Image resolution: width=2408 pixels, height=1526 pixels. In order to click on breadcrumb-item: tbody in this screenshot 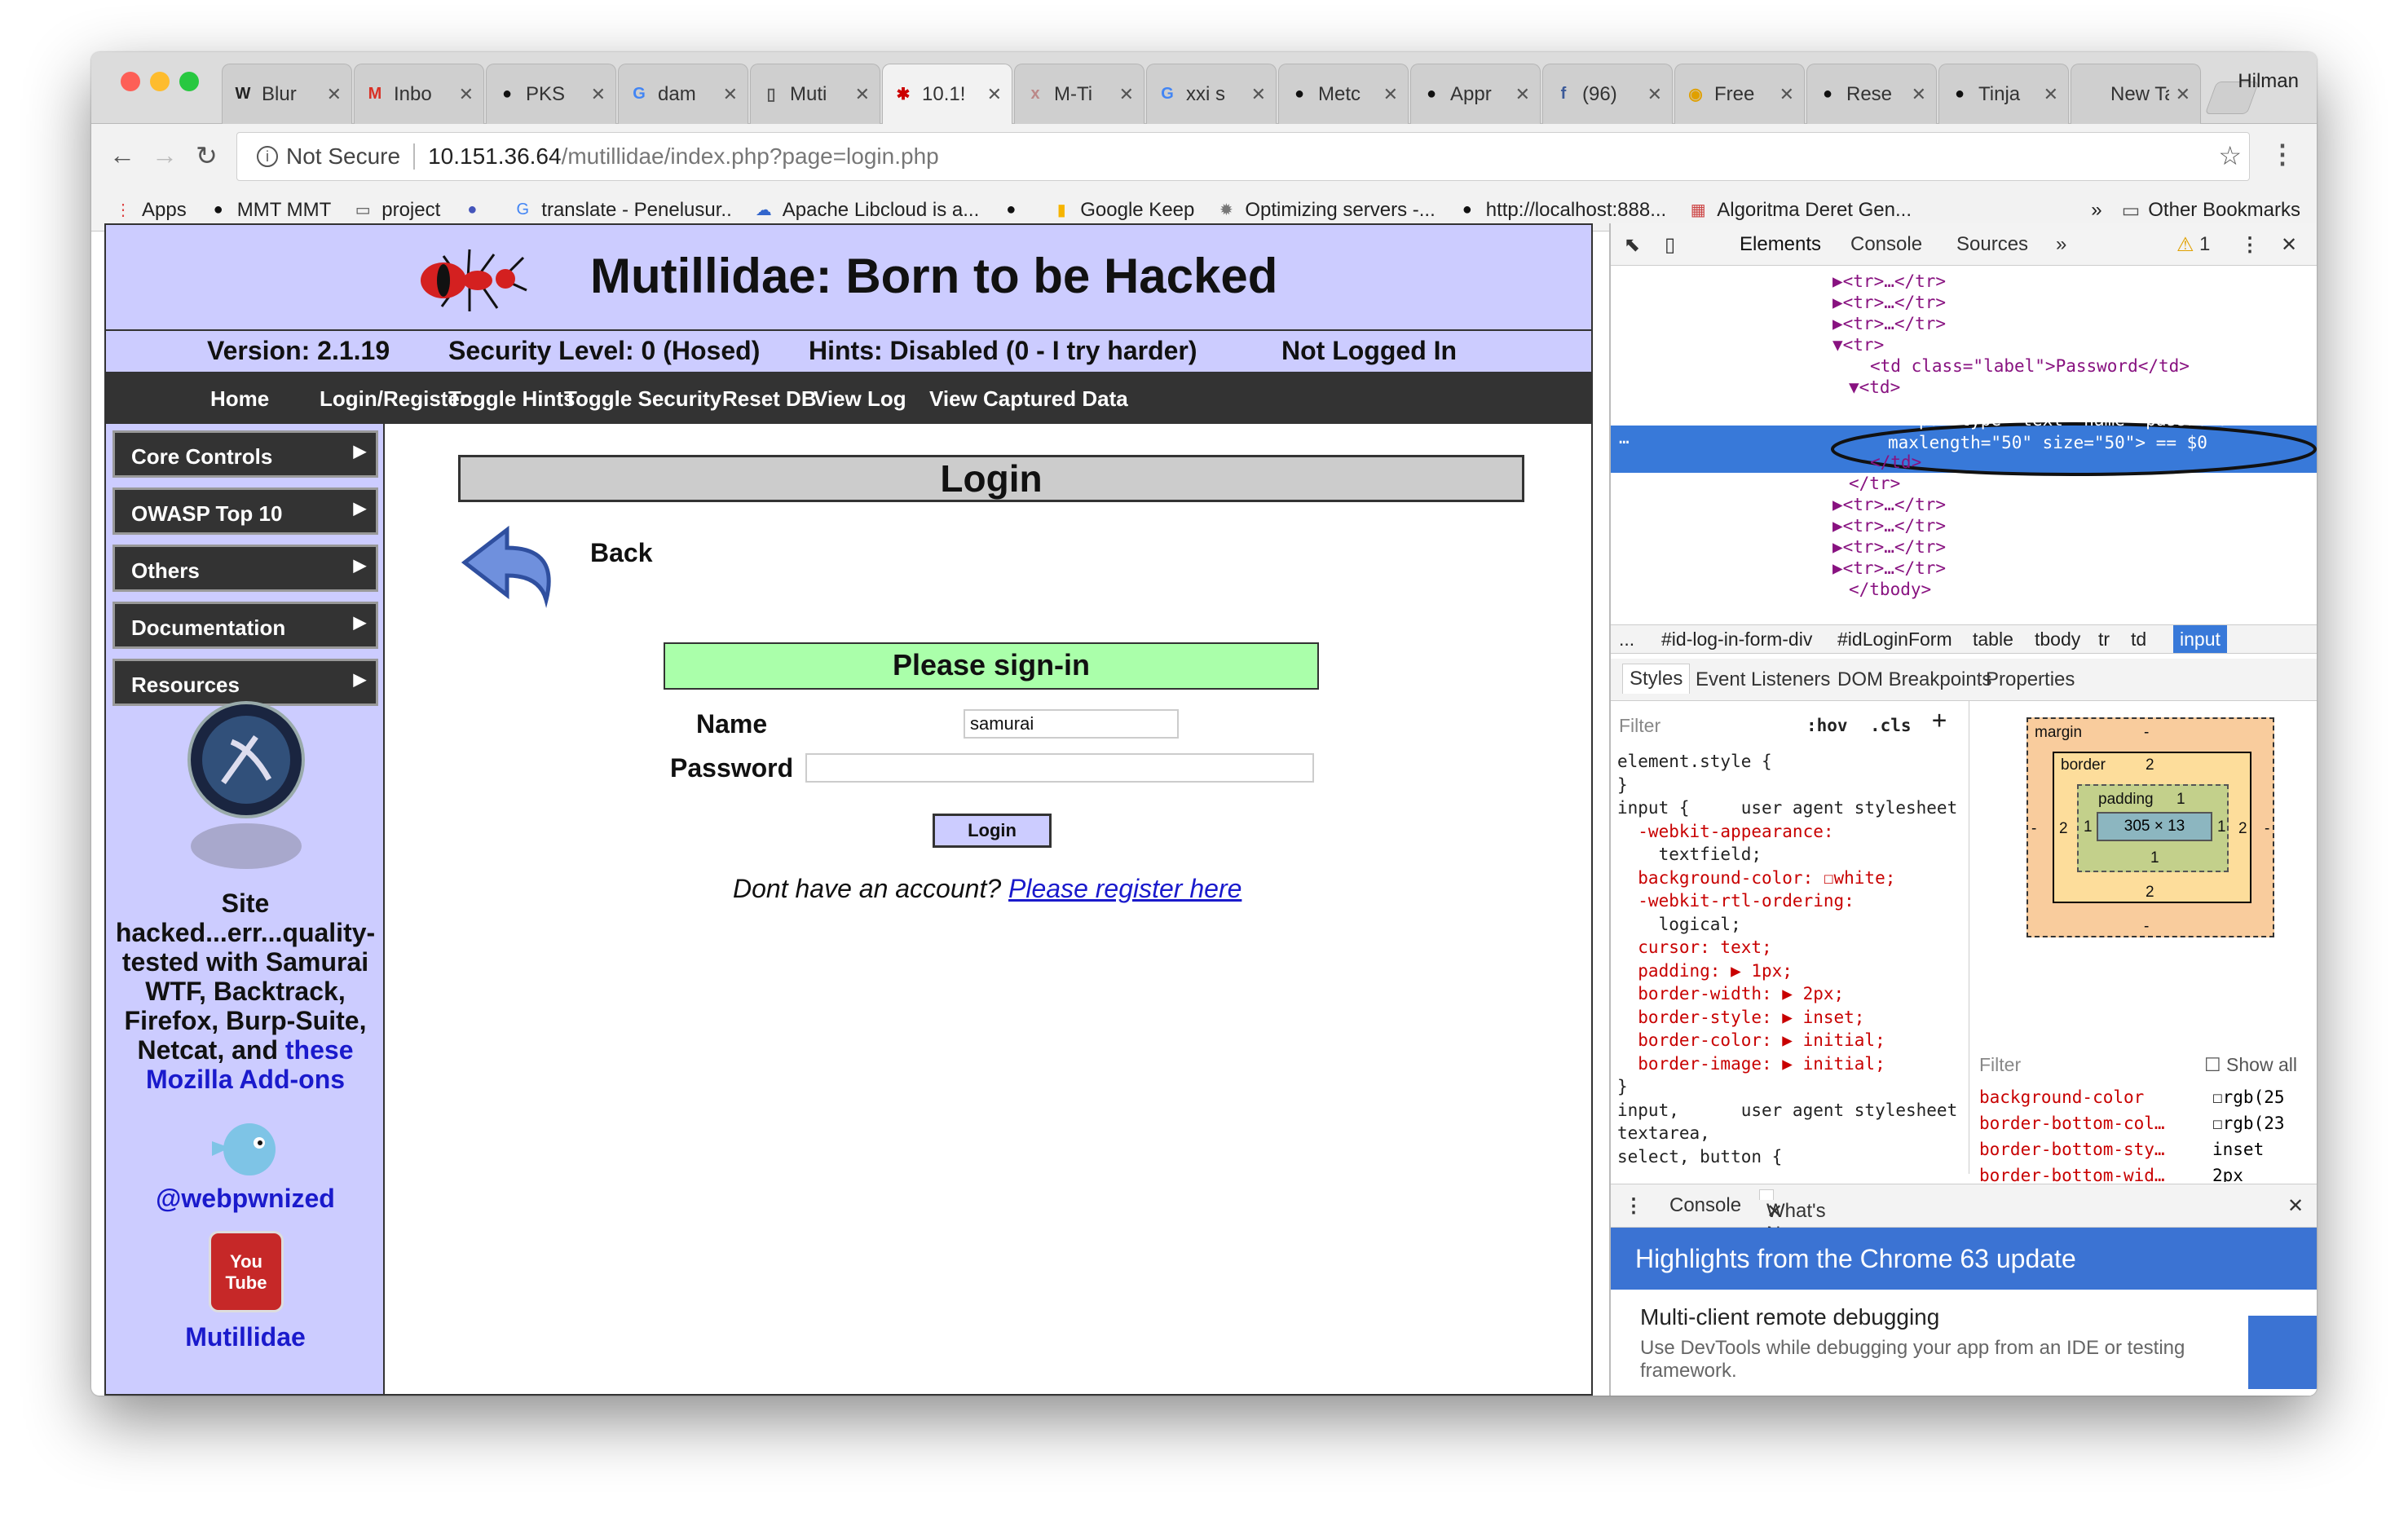, I will do `click(2057, 639)`.